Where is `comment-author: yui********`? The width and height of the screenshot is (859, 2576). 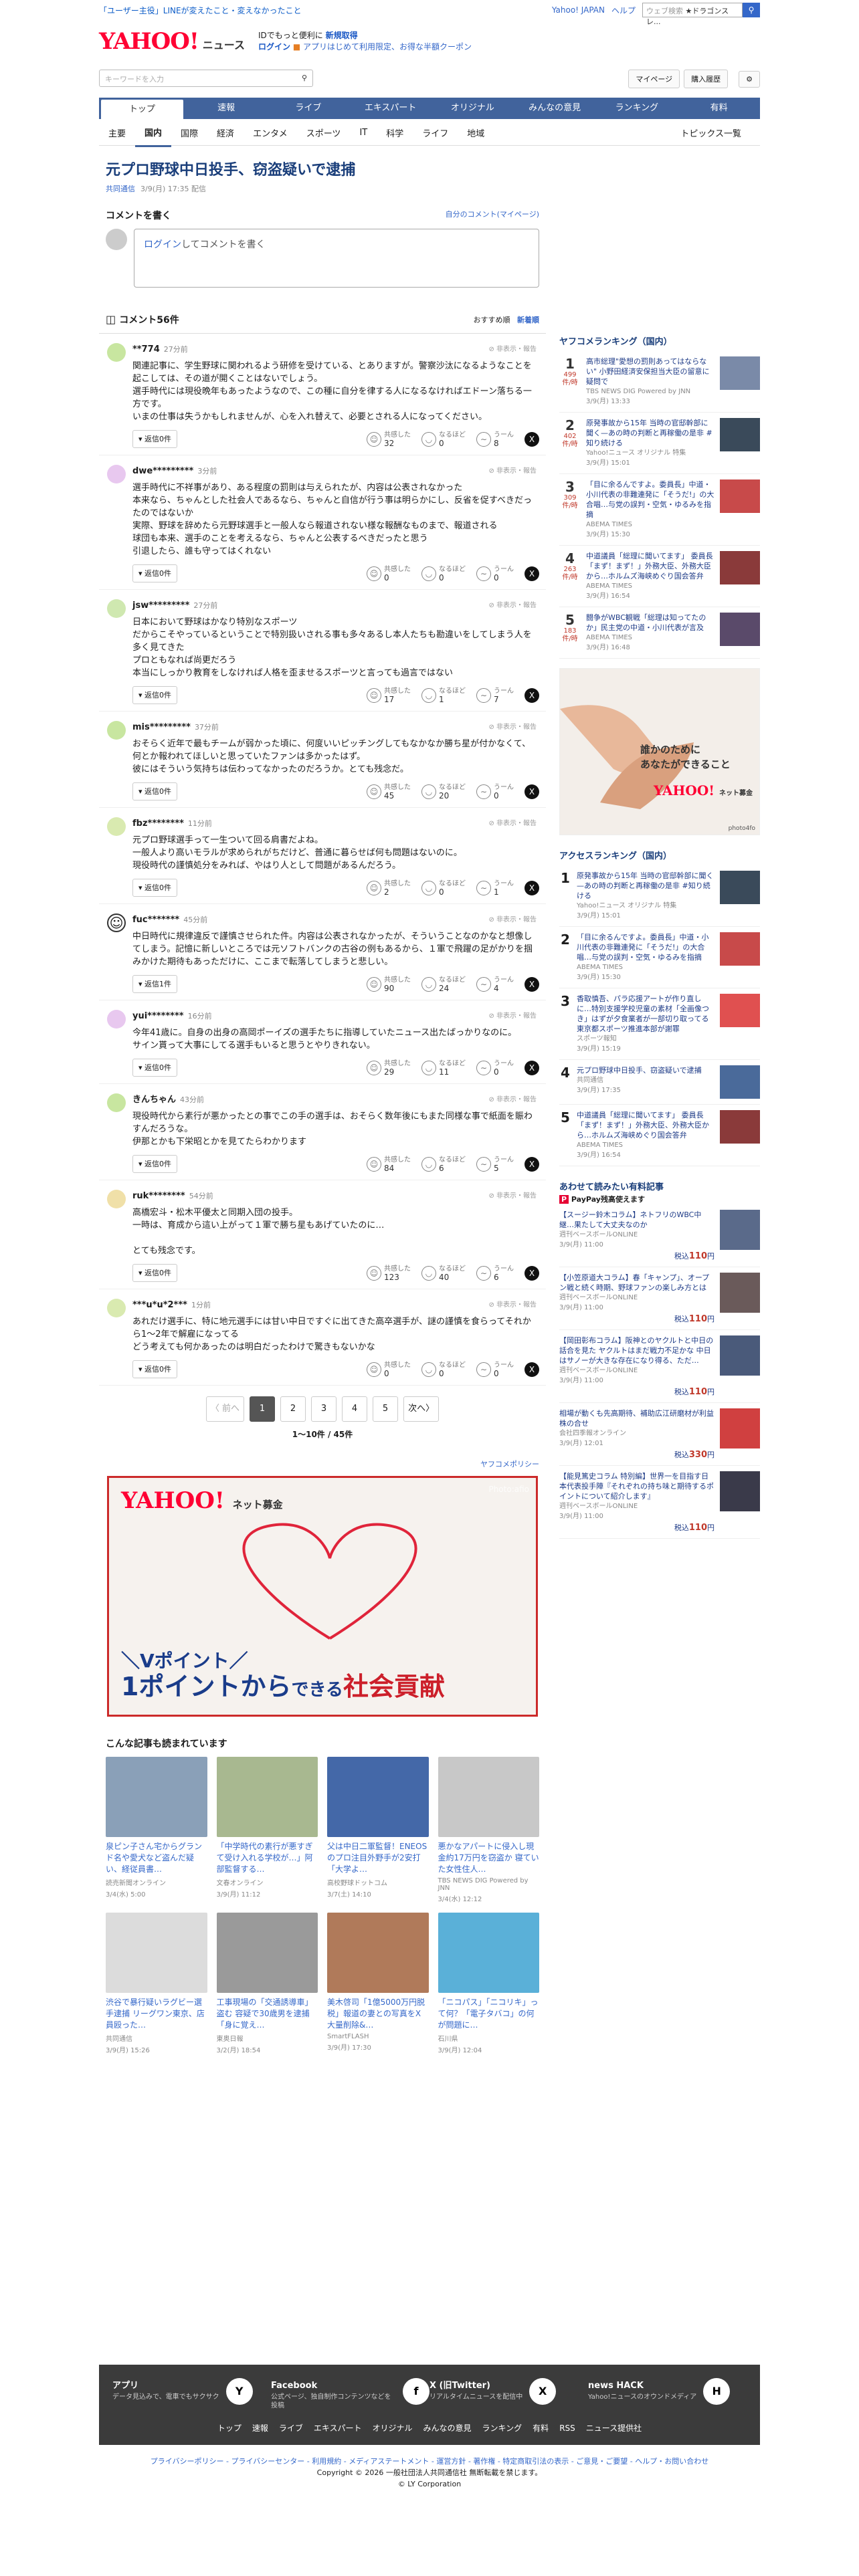
comment-author: yui******** is located at coordinates (158, 1016).